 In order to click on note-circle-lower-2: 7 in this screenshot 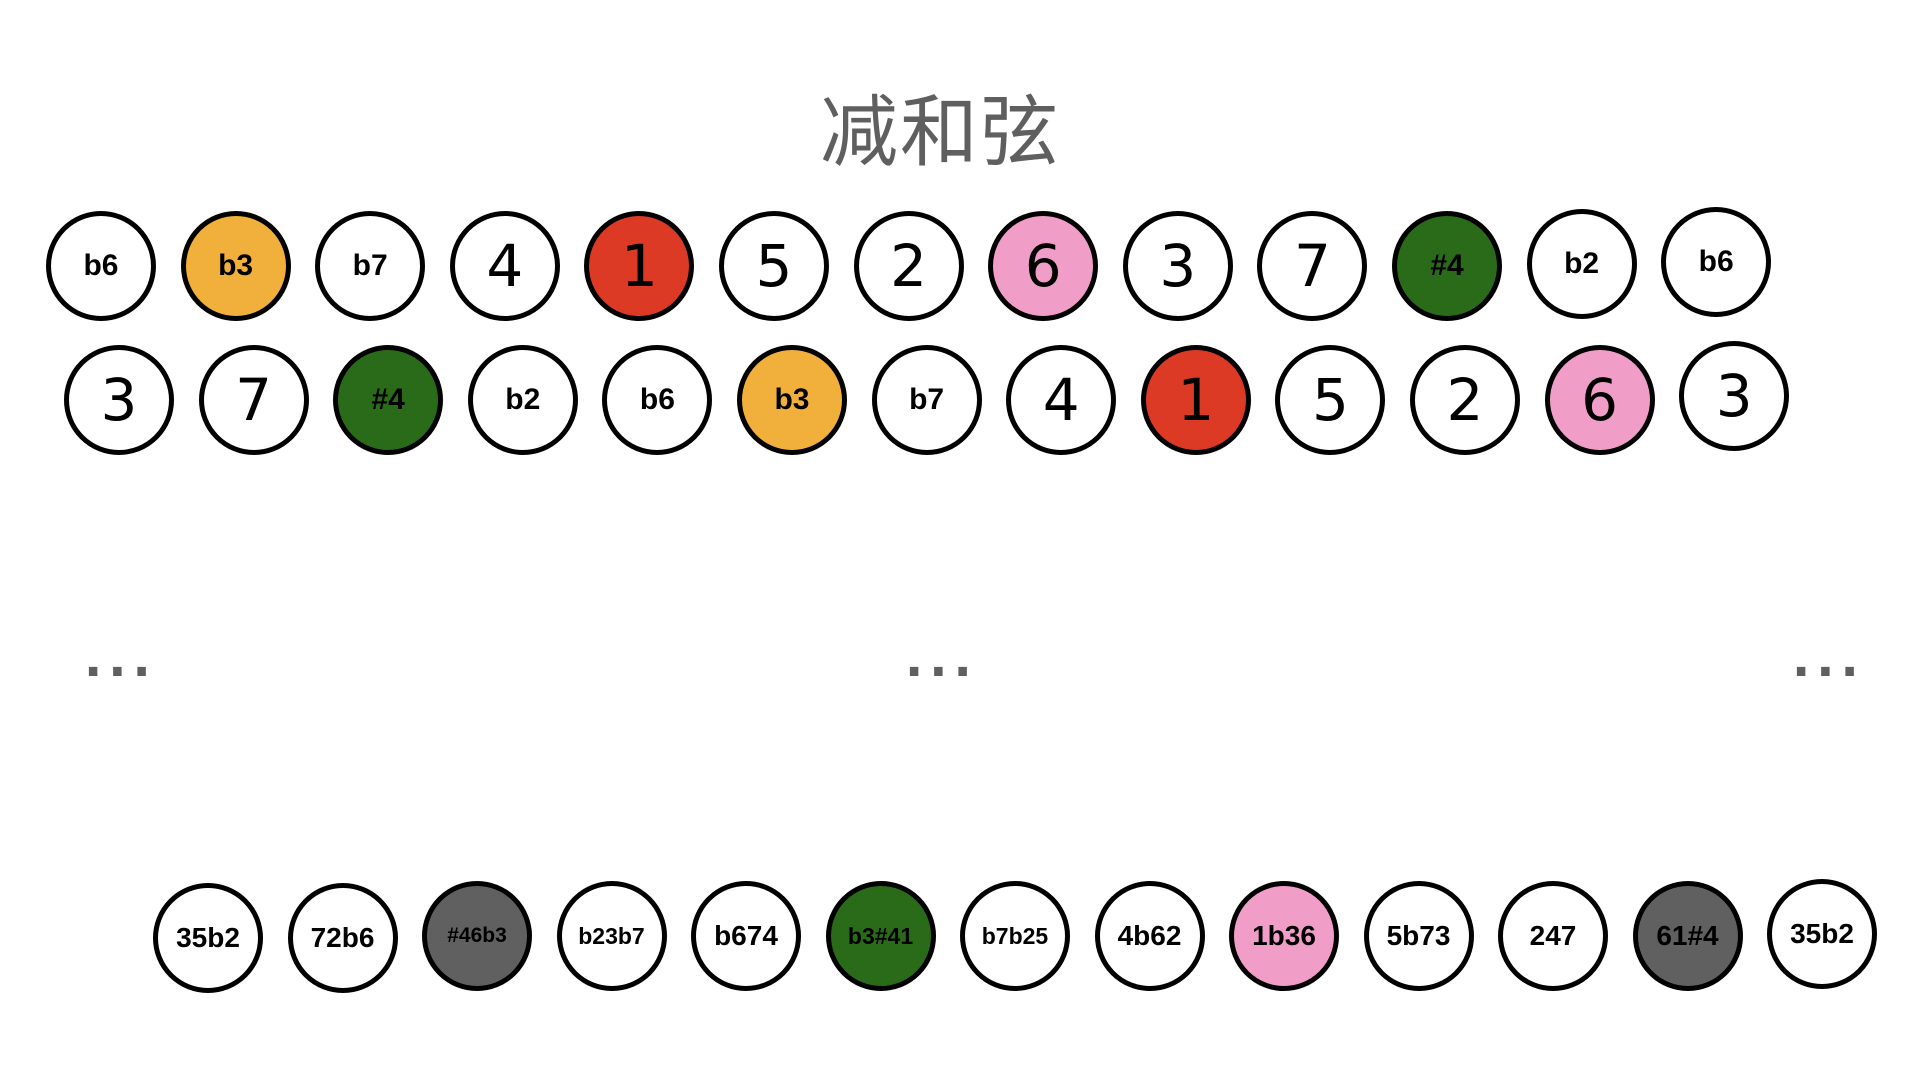, I will do `click(253, 400)`.